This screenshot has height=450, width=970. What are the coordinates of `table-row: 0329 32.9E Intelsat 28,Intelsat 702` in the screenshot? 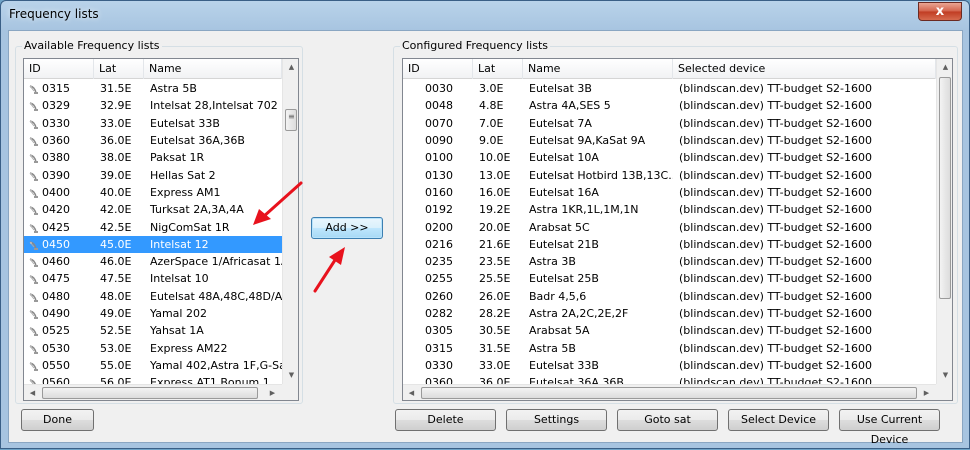 It's located at (153, 105).